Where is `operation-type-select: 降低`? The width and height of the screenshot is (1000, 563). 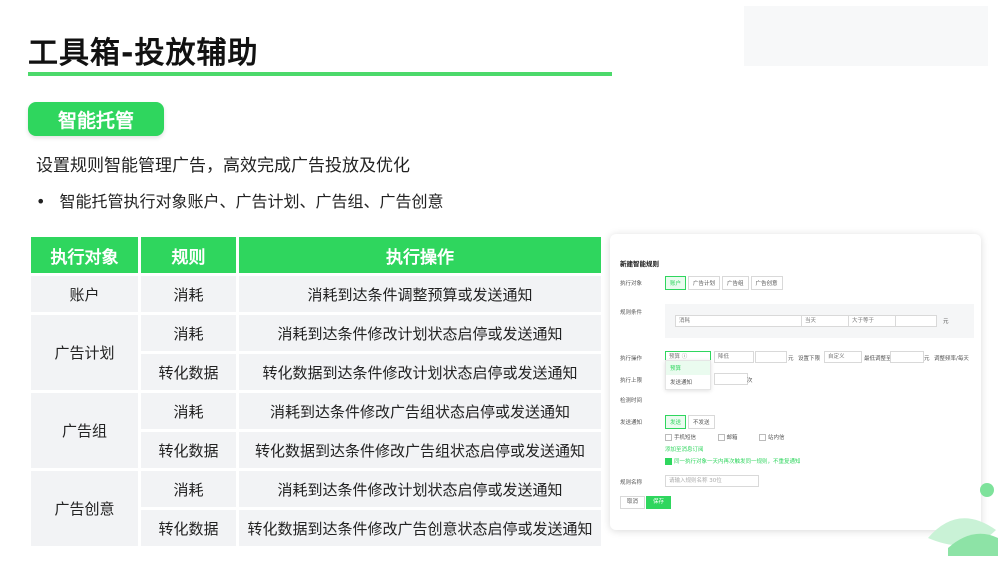
operation-type-select: 降低 is located at coordinates (734, 357).